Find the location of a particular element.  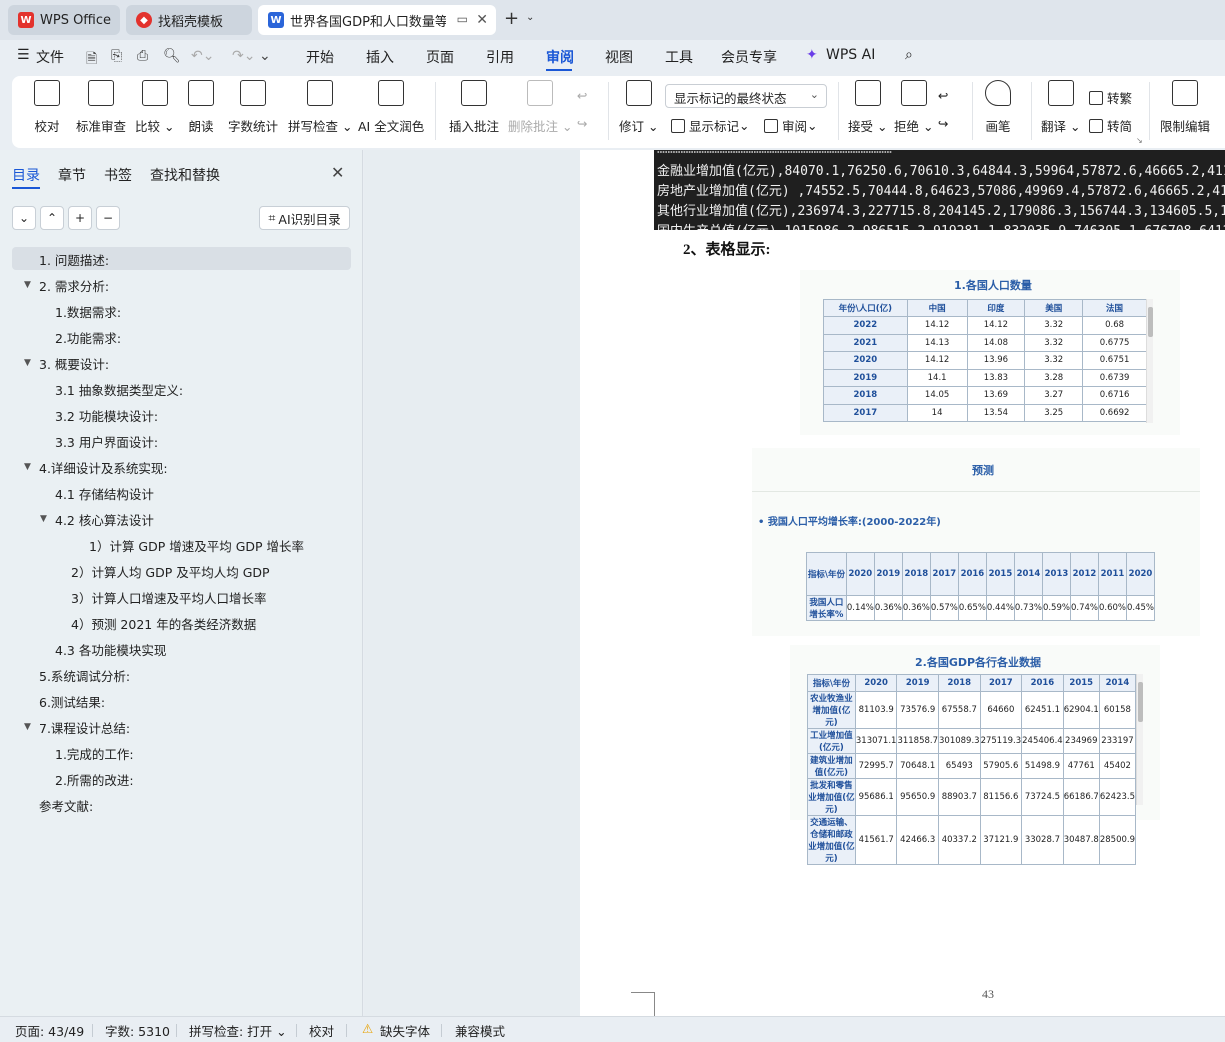

toc-item: 4）预测 2021 年的各类经济数据 is located at coordinates (163, 623).